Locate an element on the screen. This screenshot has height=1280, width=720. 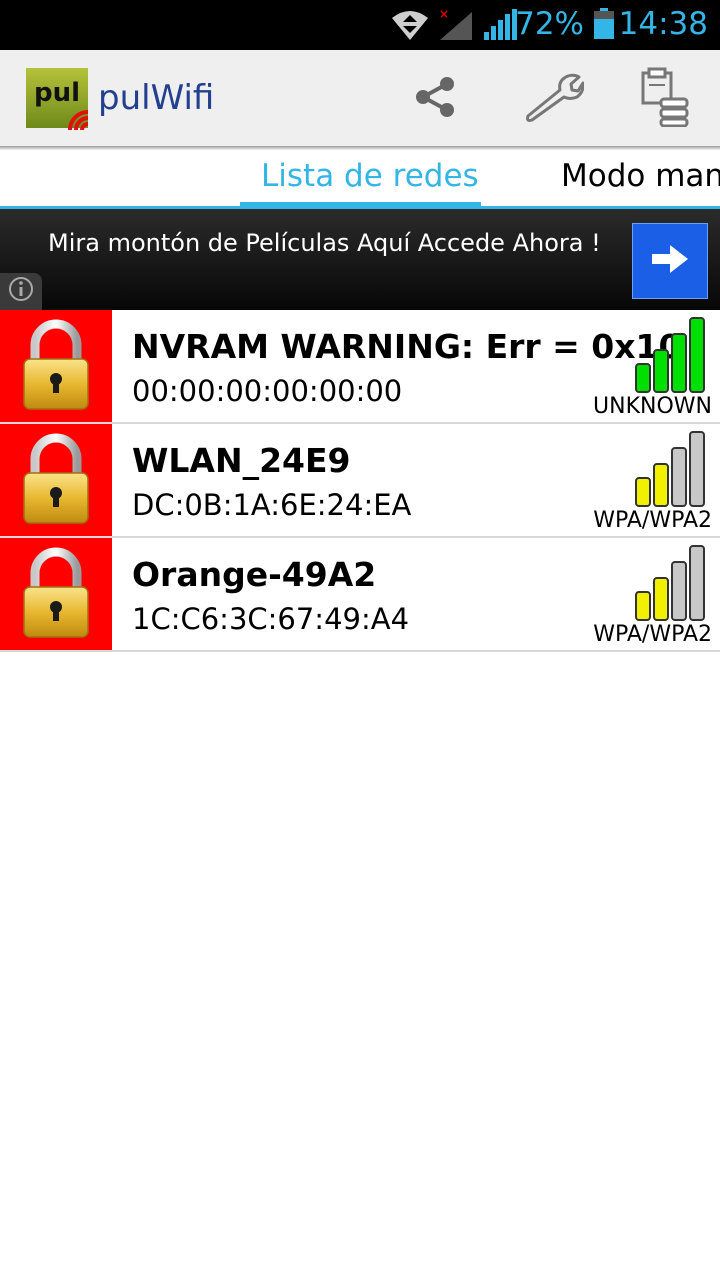
network-row: WLAN_24E9 DC:0B:1A:6E:24:EA WPA/WPA2 is located at coordinates (360, 481).